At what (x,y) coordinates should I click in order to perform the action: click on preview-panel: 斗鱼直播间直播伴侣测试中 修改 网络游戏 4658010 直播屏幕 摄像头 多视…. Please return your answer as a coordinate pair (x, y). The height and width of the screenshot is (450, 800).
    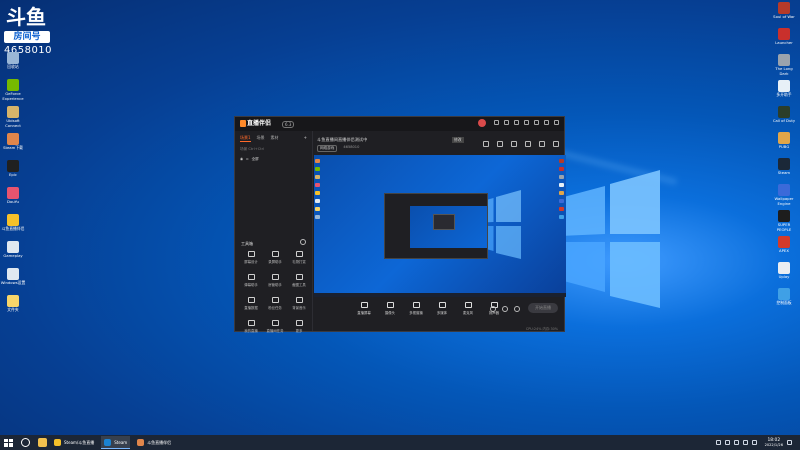
    Looking at the image, I should click on (440, 232).